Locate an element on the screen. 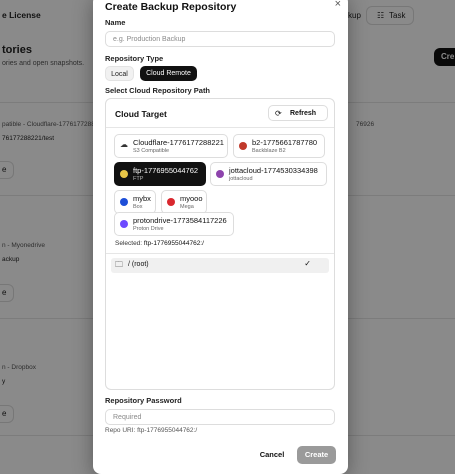 The image size is (455, 474). remote-cloudflare: ☁ Cloudflare-1776177288221 S3 Compatible is located at coordinates (171, 146).